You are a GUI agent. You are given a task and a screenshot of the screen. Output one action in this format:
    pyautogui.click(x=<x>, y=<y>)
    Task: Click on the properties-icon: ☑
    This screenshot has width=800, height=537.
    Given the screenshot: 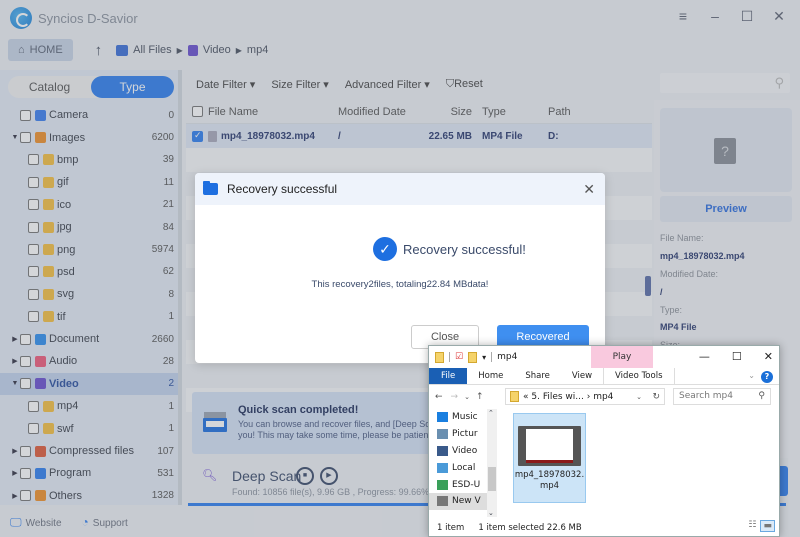 What is the action you would take?
    pyautogui.click(x=459, y=357)
    